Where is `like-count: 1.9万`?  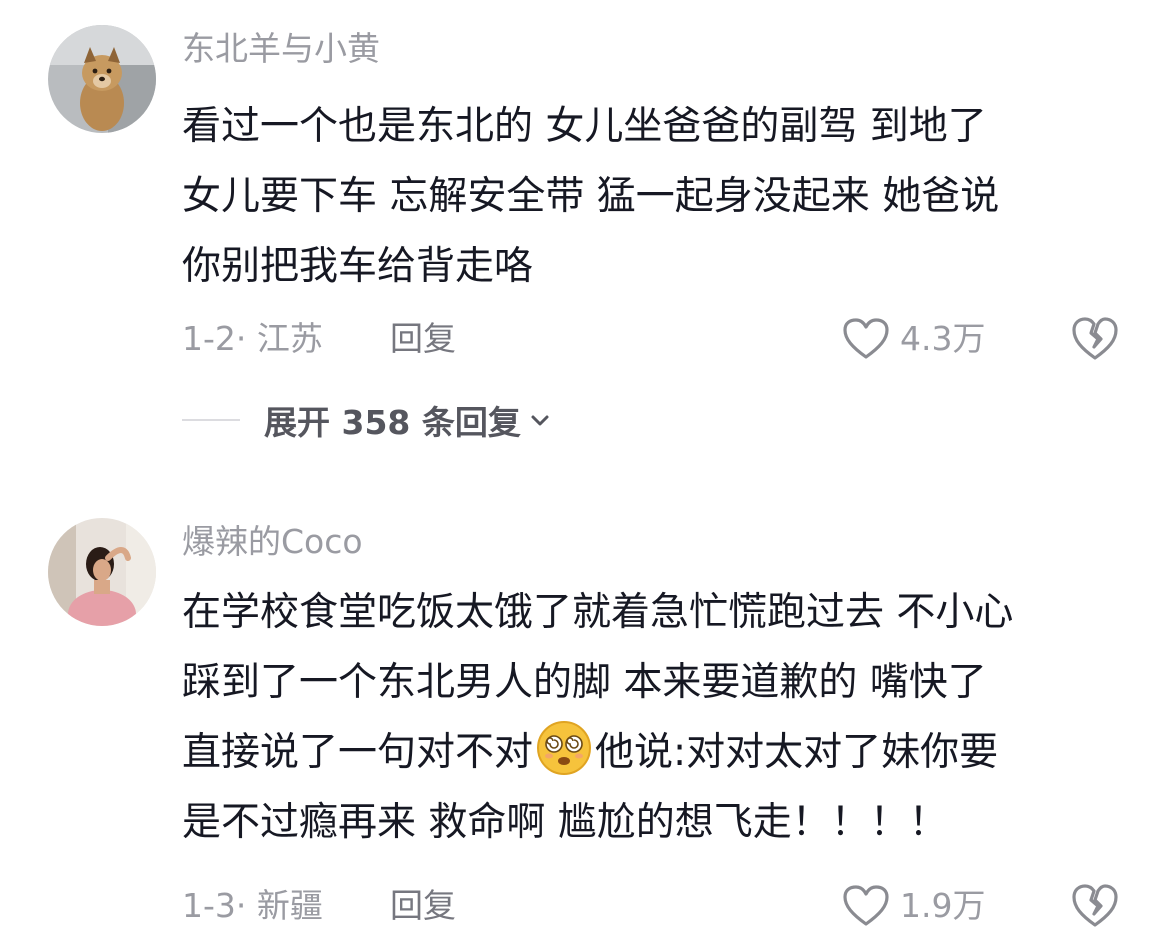
like-count: 1.9万 is located at coordinates (943, 905).